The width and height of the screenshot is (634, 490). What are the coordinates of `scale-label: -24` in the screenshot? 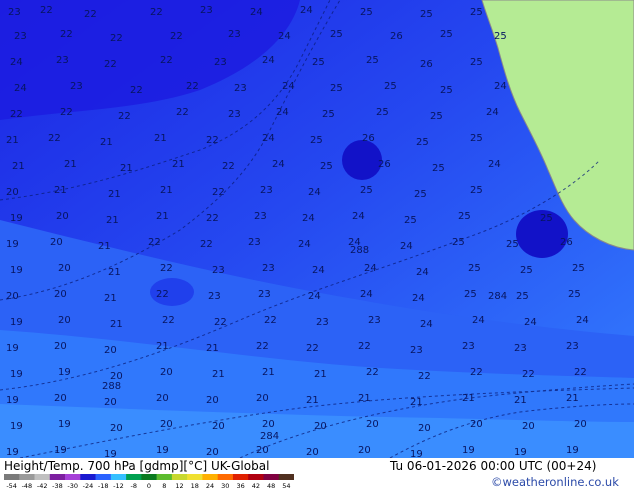 It's located at (88, 486).